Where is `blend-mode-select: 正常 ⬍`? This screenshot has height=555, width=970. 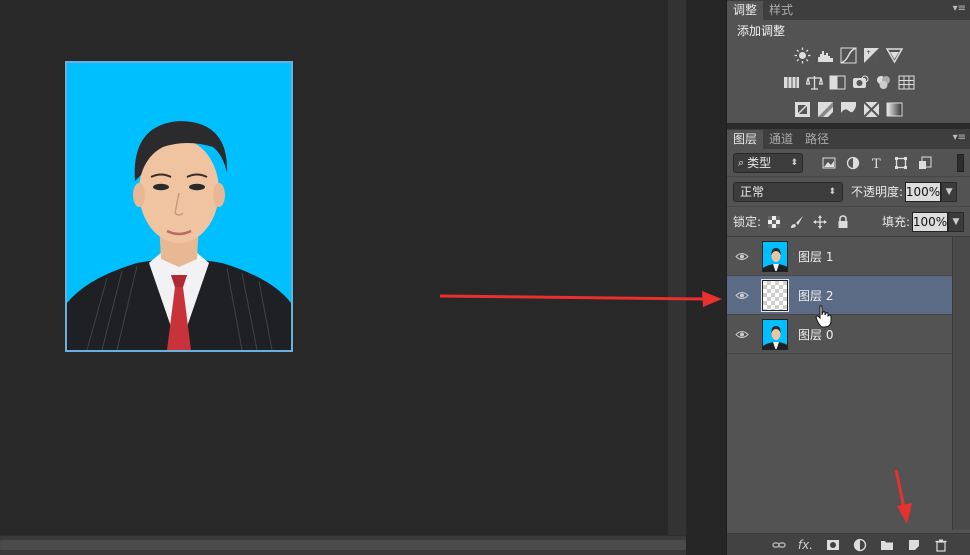
blend-mode-select: 正常 ⬍ is located at coordinates (788, 191).